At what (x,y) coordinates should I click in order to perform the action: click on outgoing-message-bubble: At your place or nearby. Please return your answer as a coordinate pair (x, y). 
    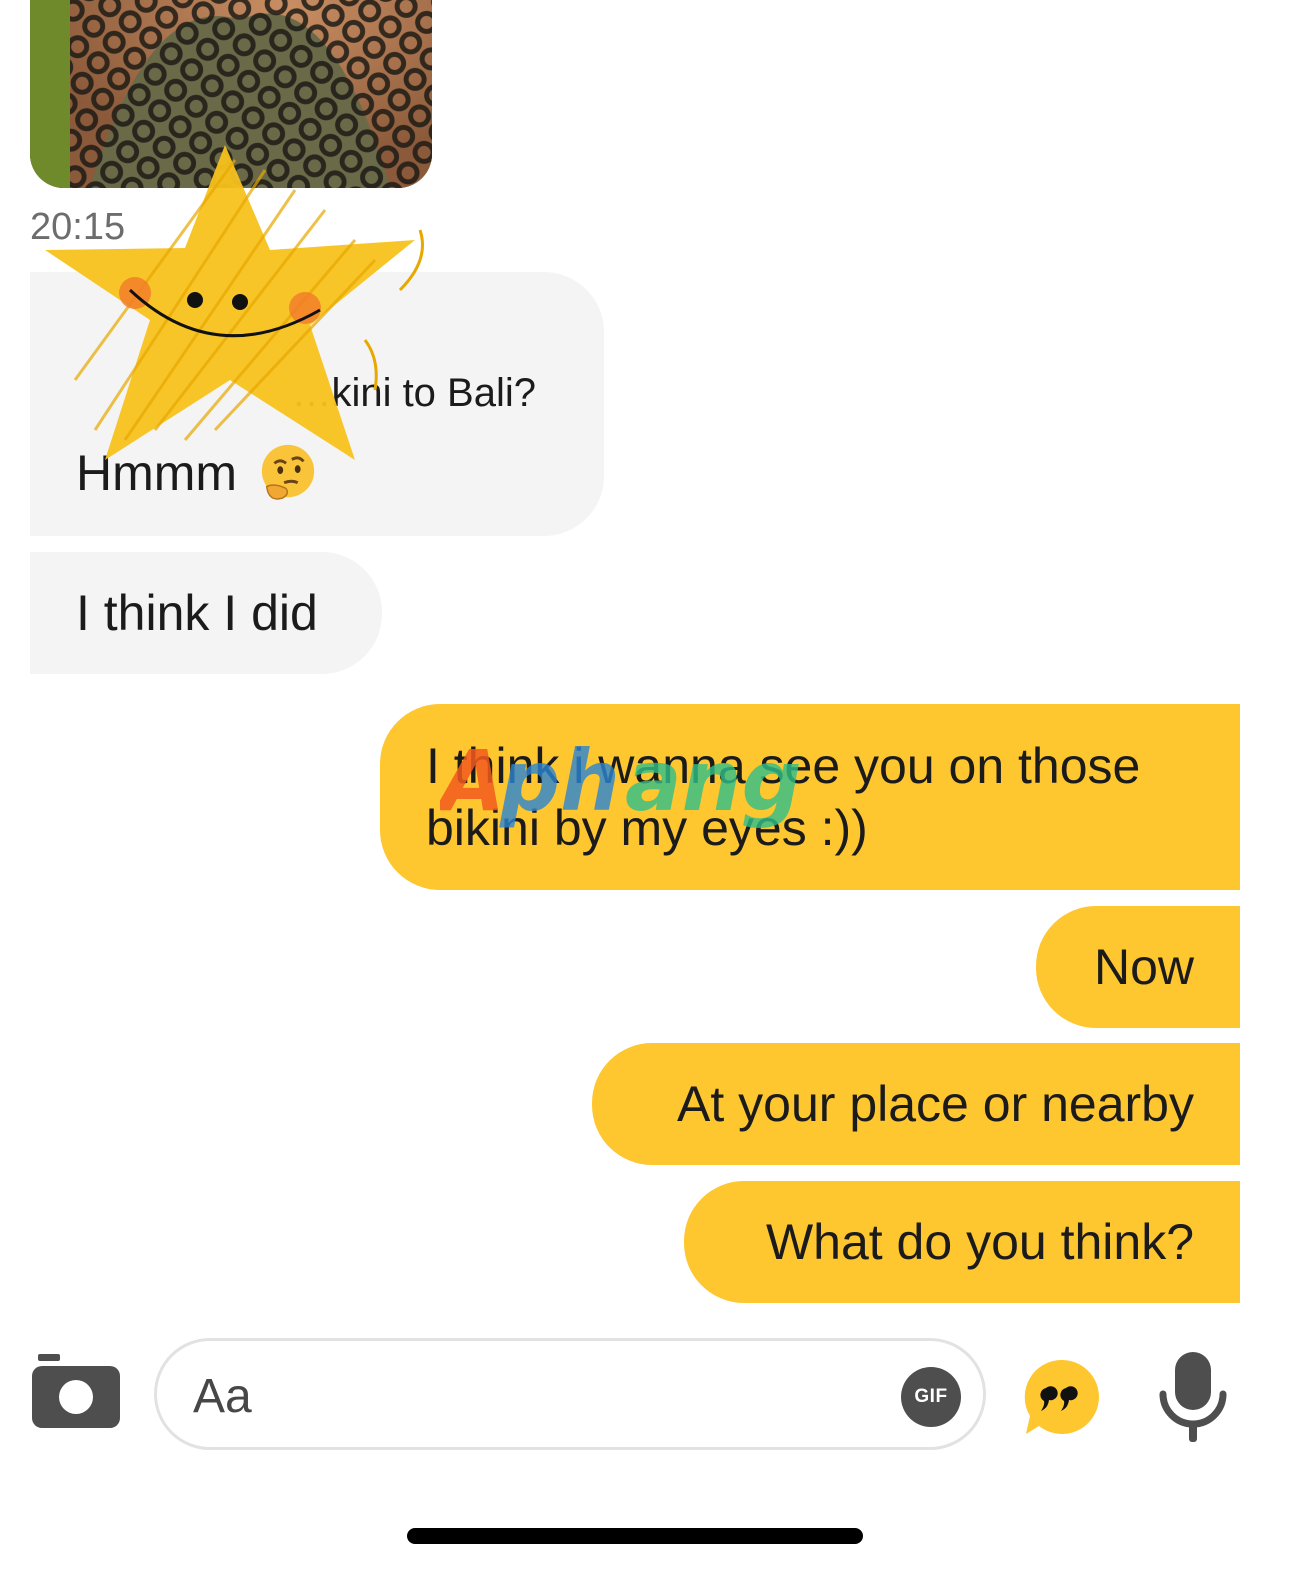
    Looking at the image, I should click on (916, 1104).